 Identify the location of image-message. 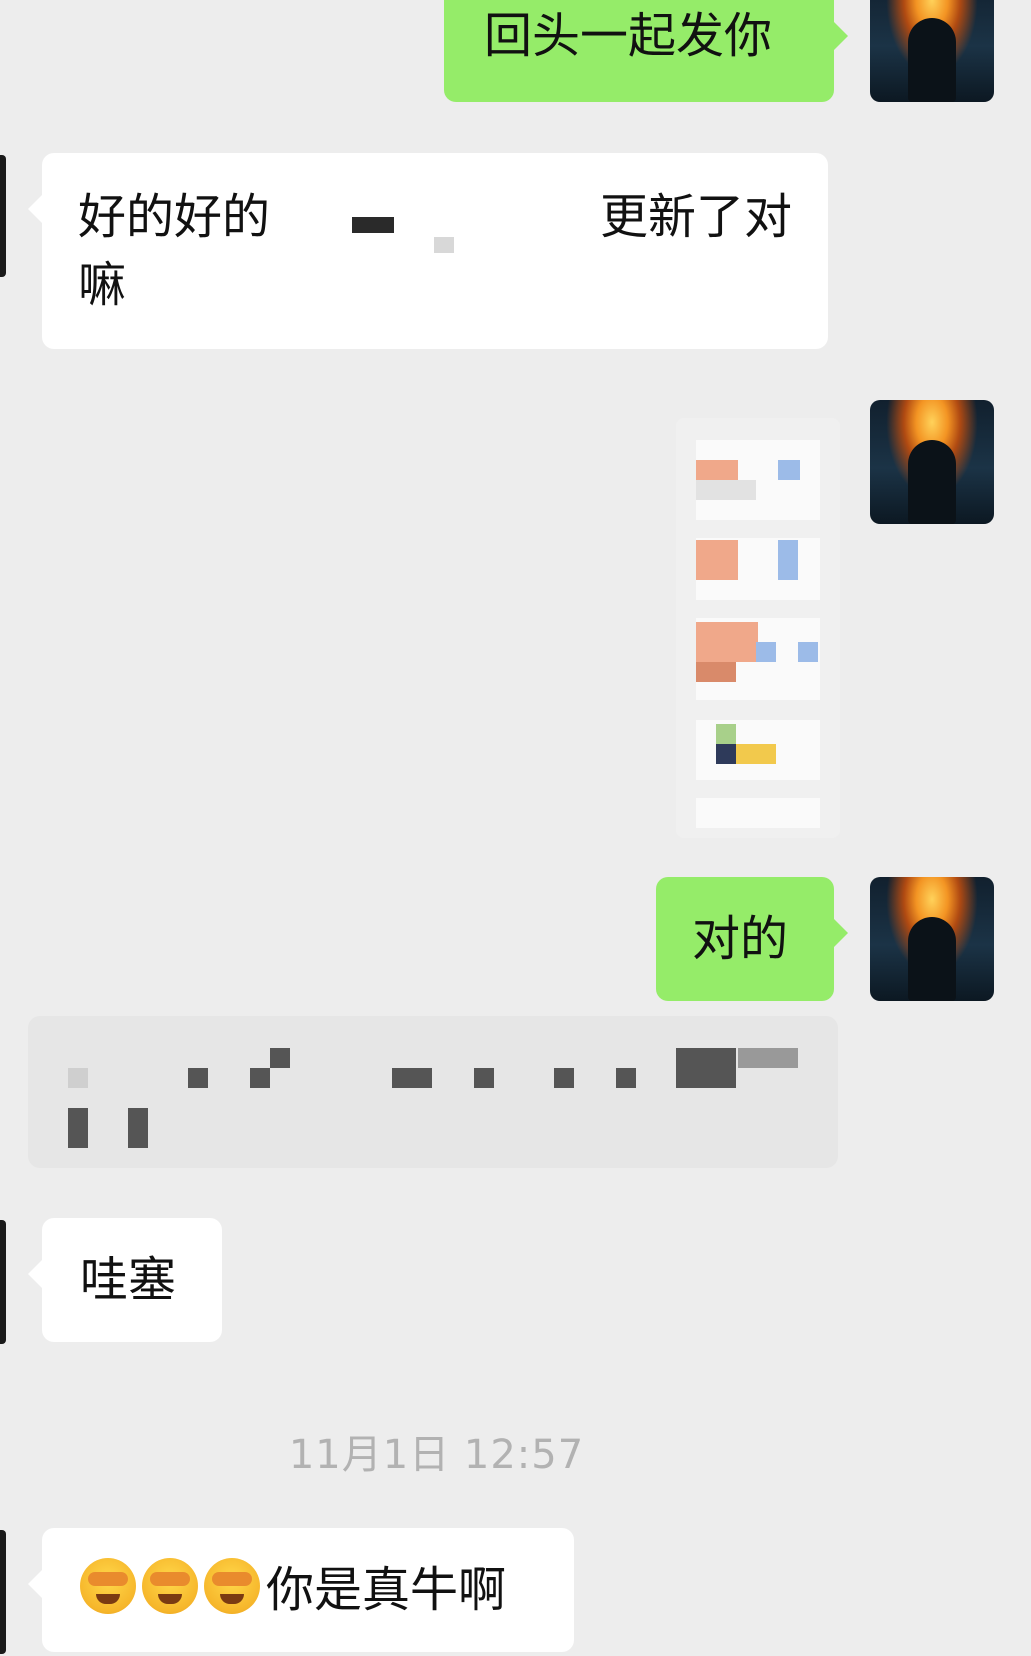
(758, 628).